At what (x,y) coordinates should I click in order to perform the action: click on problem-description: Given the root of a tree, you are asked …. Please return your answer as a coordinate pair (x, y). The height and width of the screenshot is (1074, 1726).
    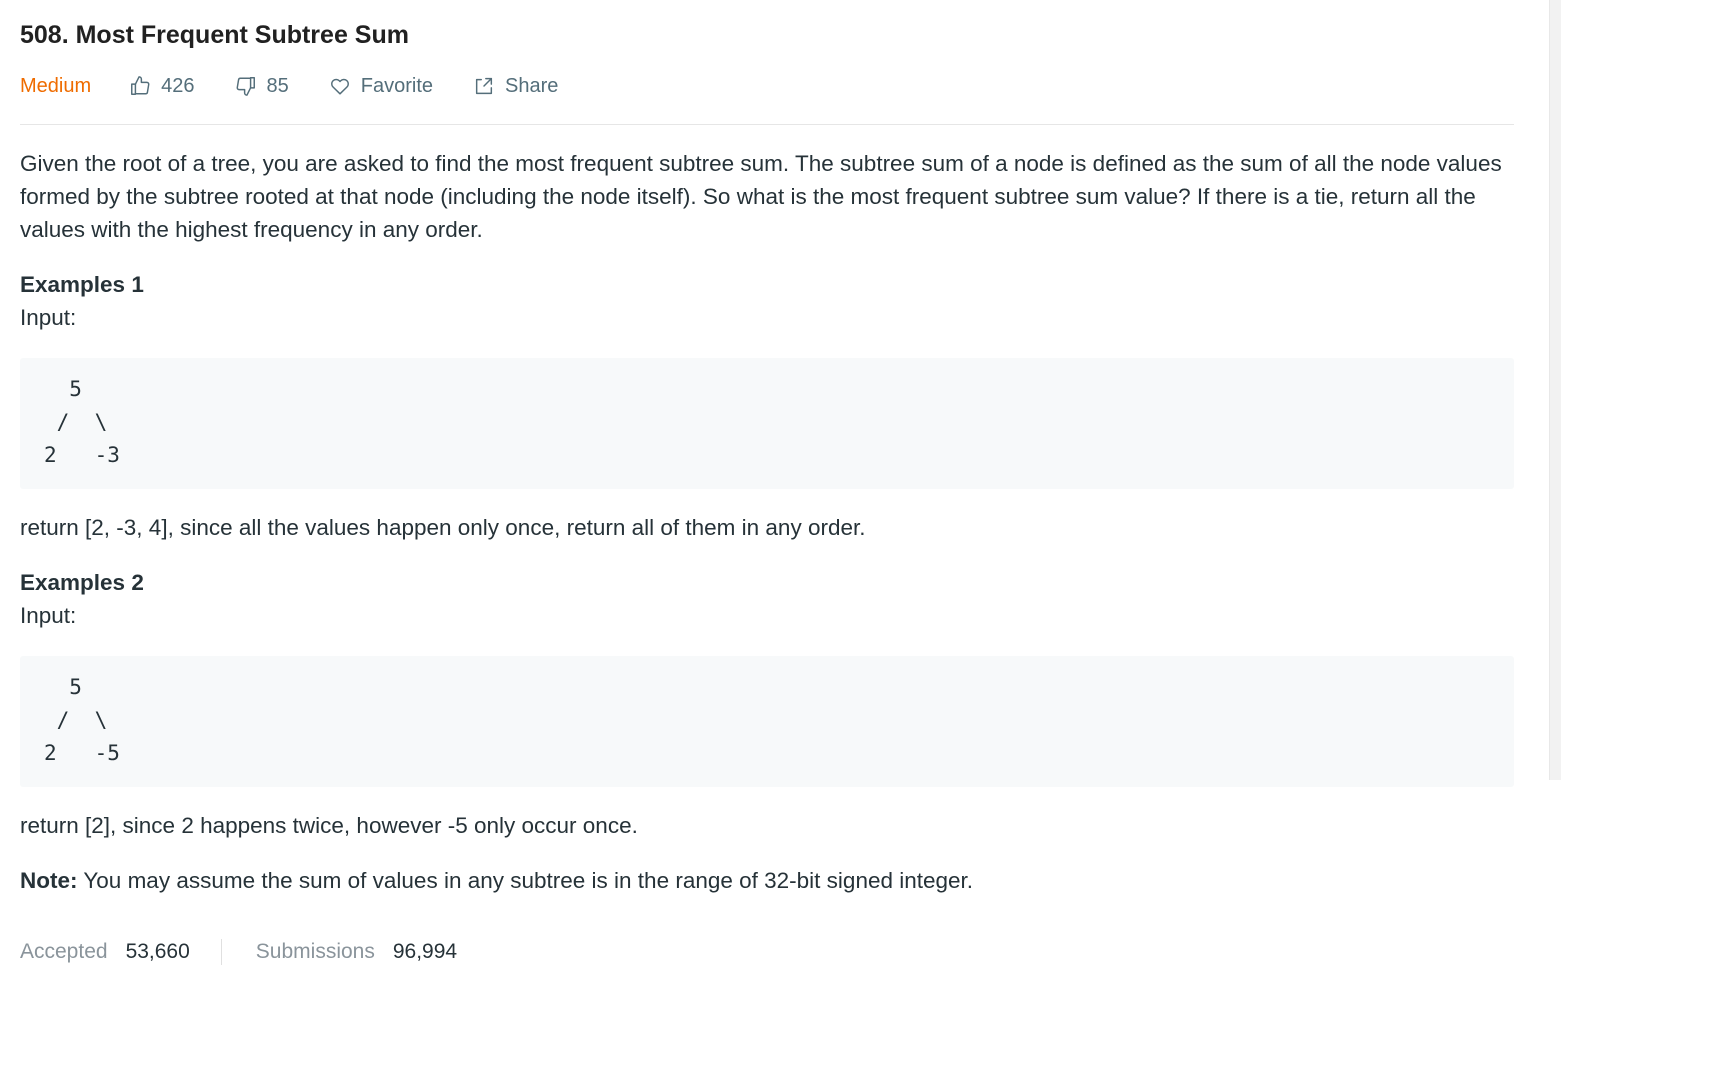
    Looking at the image, I should click on (761, 196).